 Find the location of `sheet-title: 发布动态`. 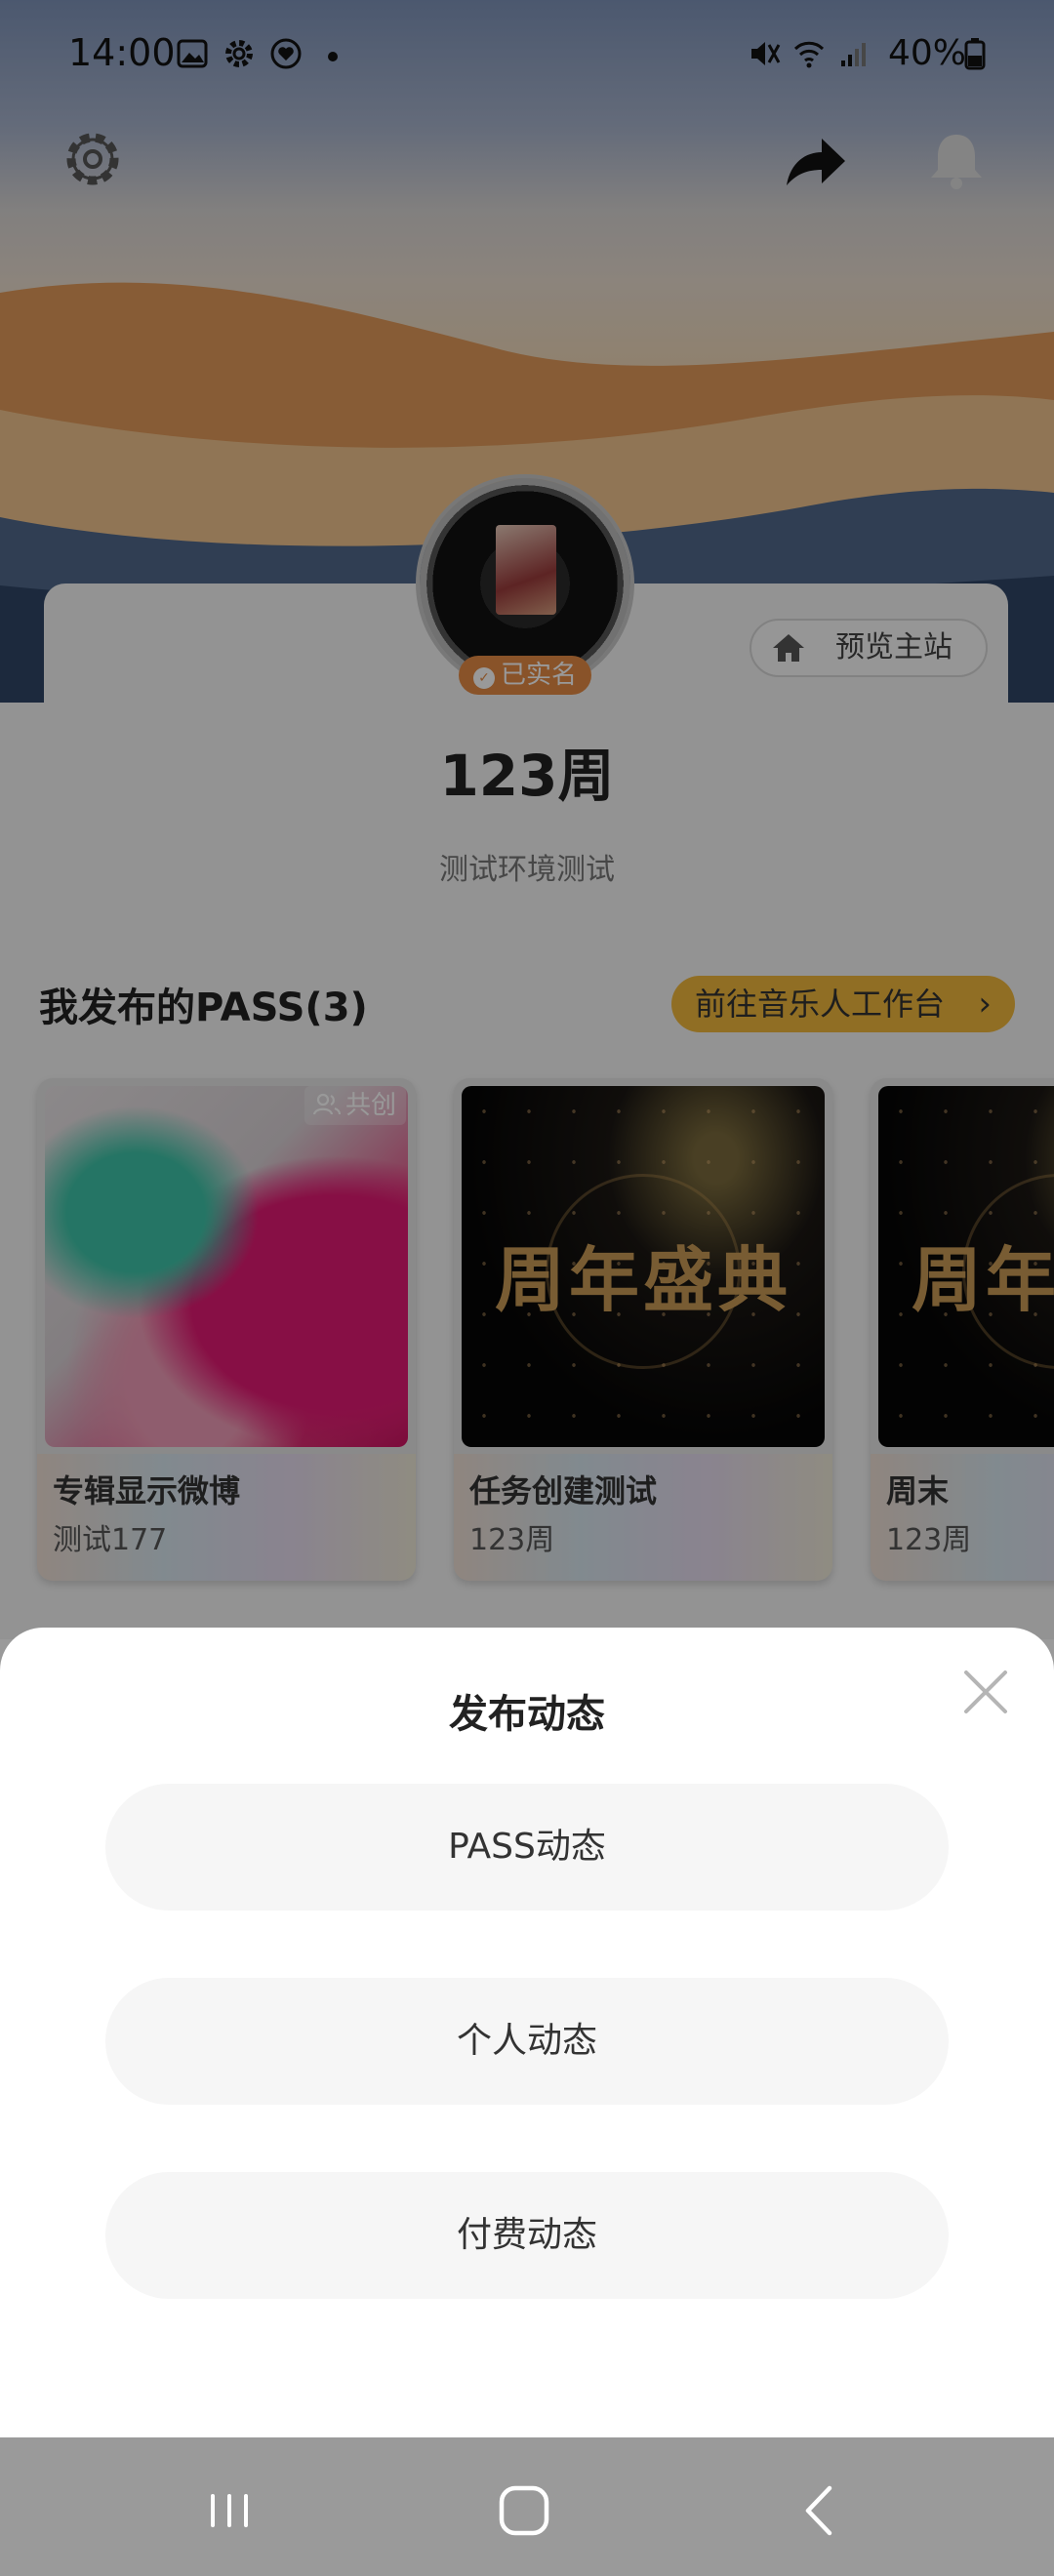

sheet-title: 发布动态 is located at coordinates (527, 1714).